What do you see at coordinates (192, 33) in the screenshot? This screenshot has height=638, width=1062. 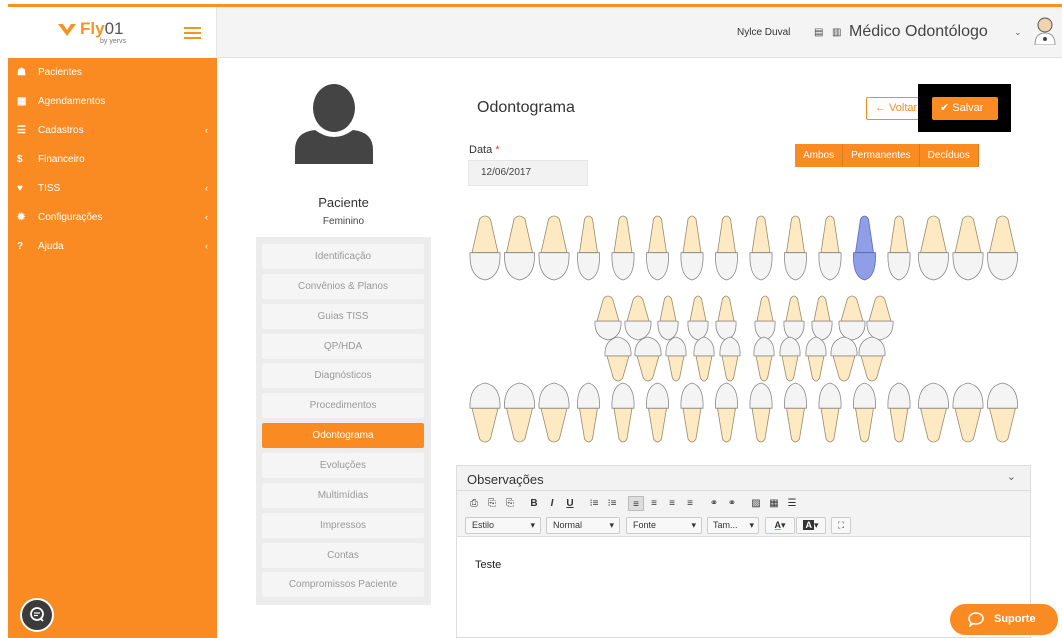 I see `menu-toggle-icon` at bounding box center [192, 33].